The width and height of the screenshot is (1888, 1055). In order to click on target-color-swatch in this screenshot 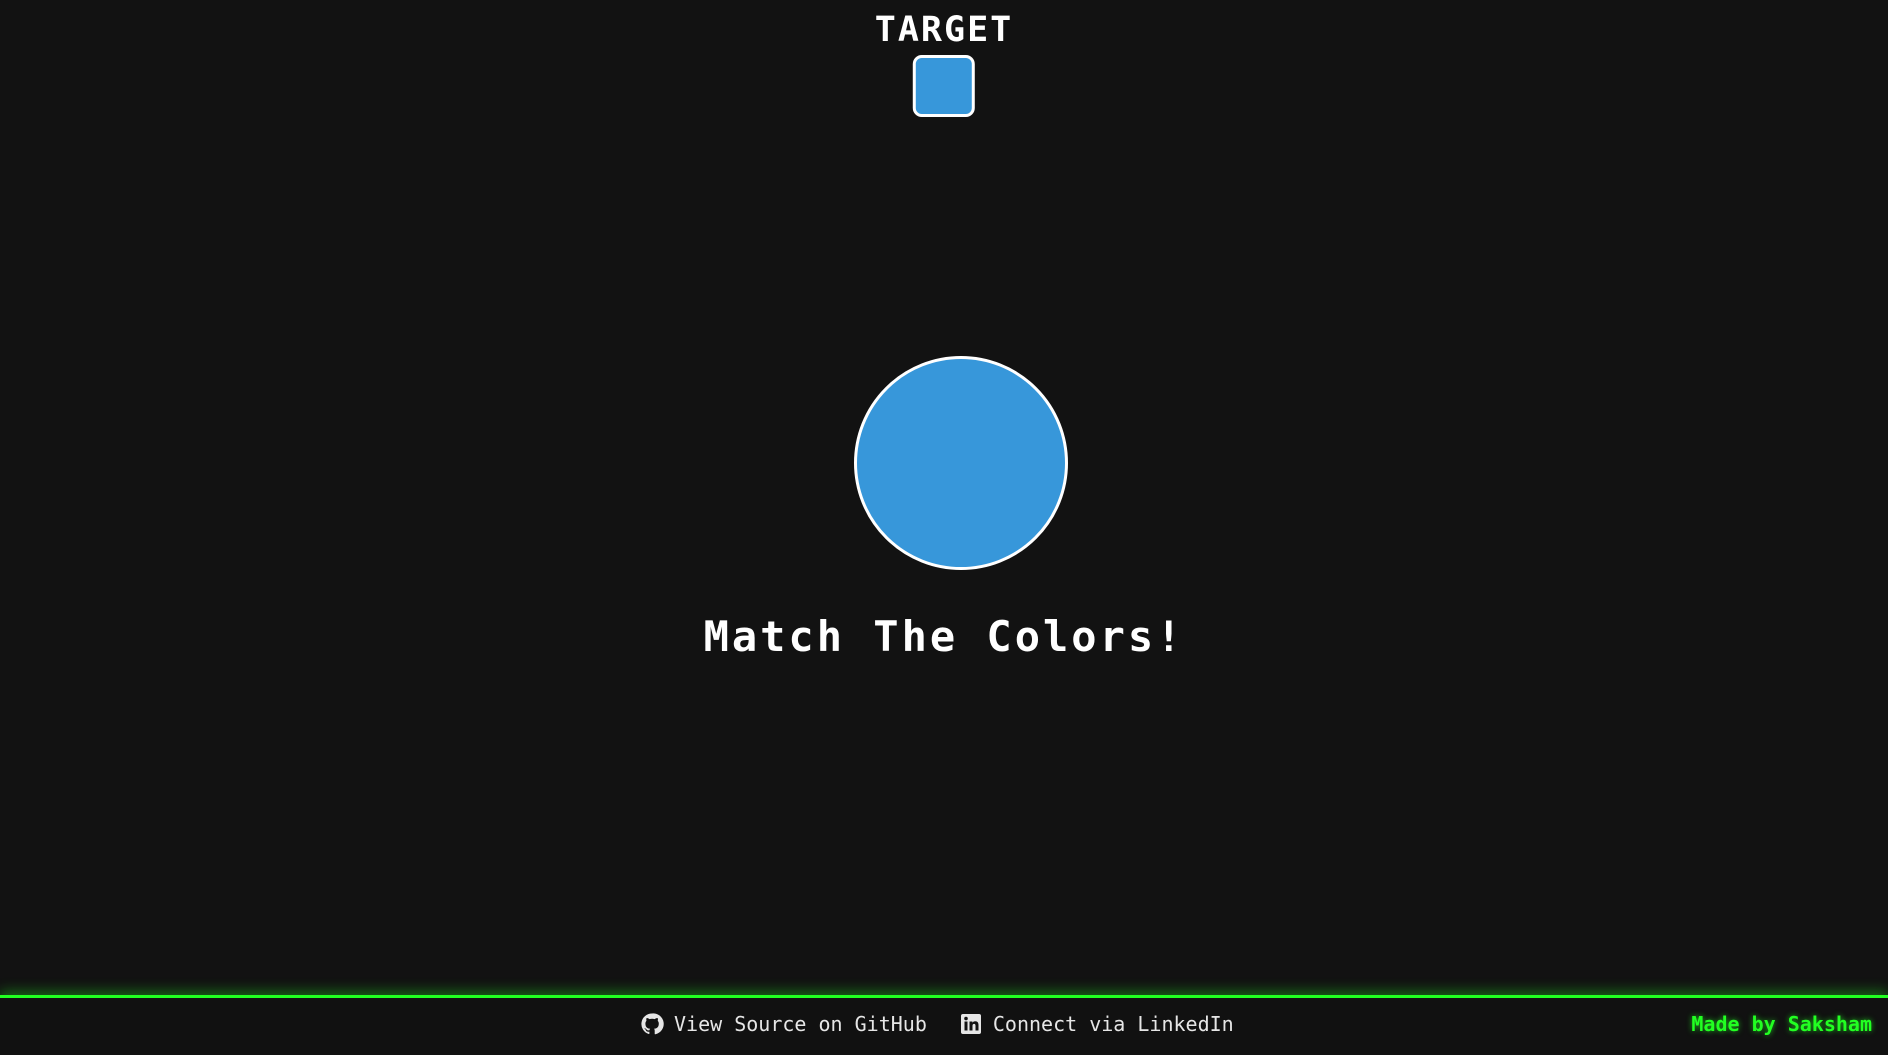, I will do `click(944, 86)`.